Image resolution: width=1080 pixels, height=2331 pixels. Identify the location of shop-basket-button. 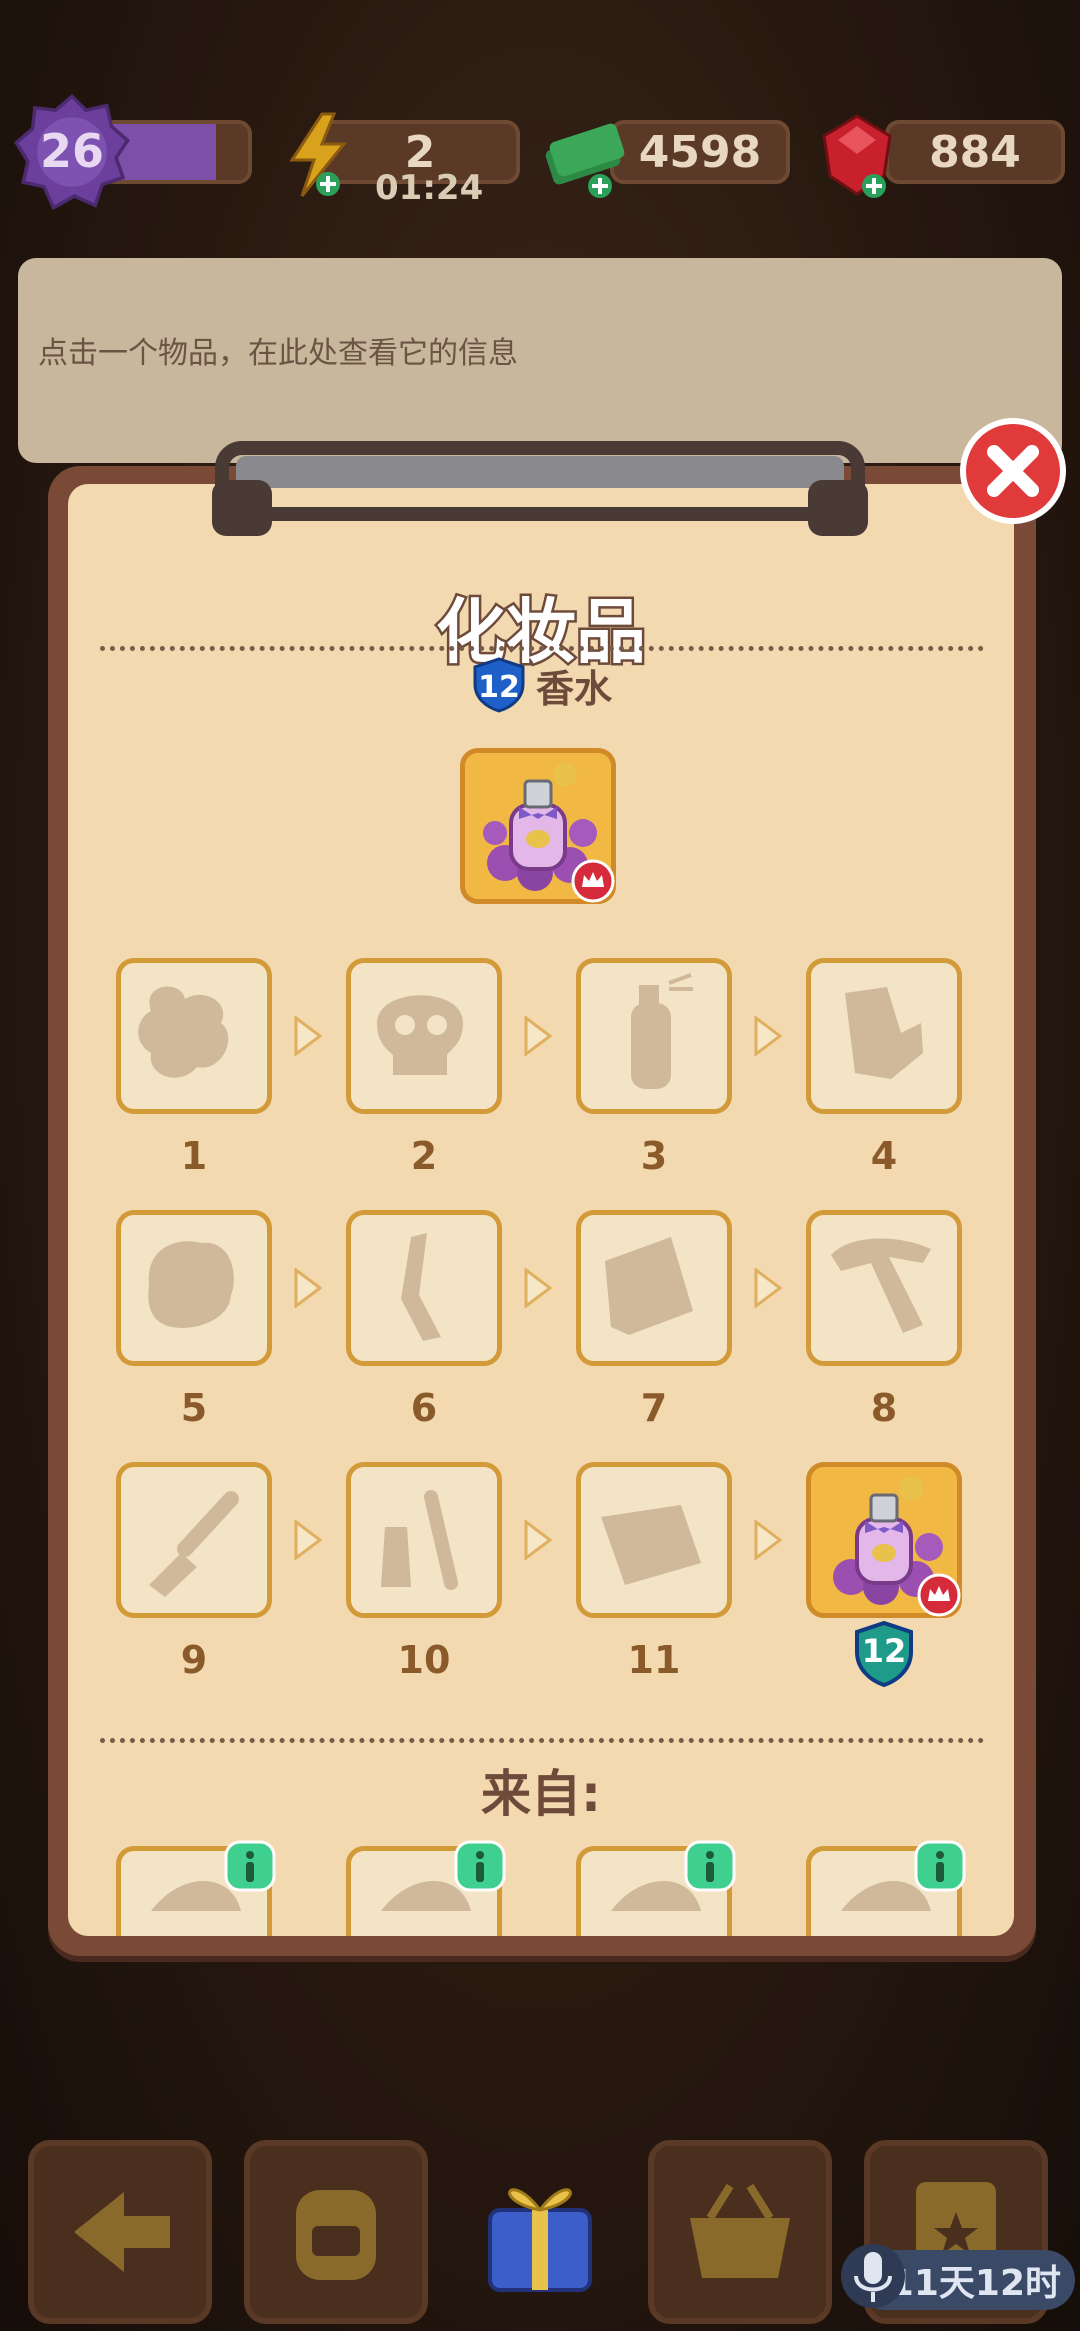
(740, 2232).